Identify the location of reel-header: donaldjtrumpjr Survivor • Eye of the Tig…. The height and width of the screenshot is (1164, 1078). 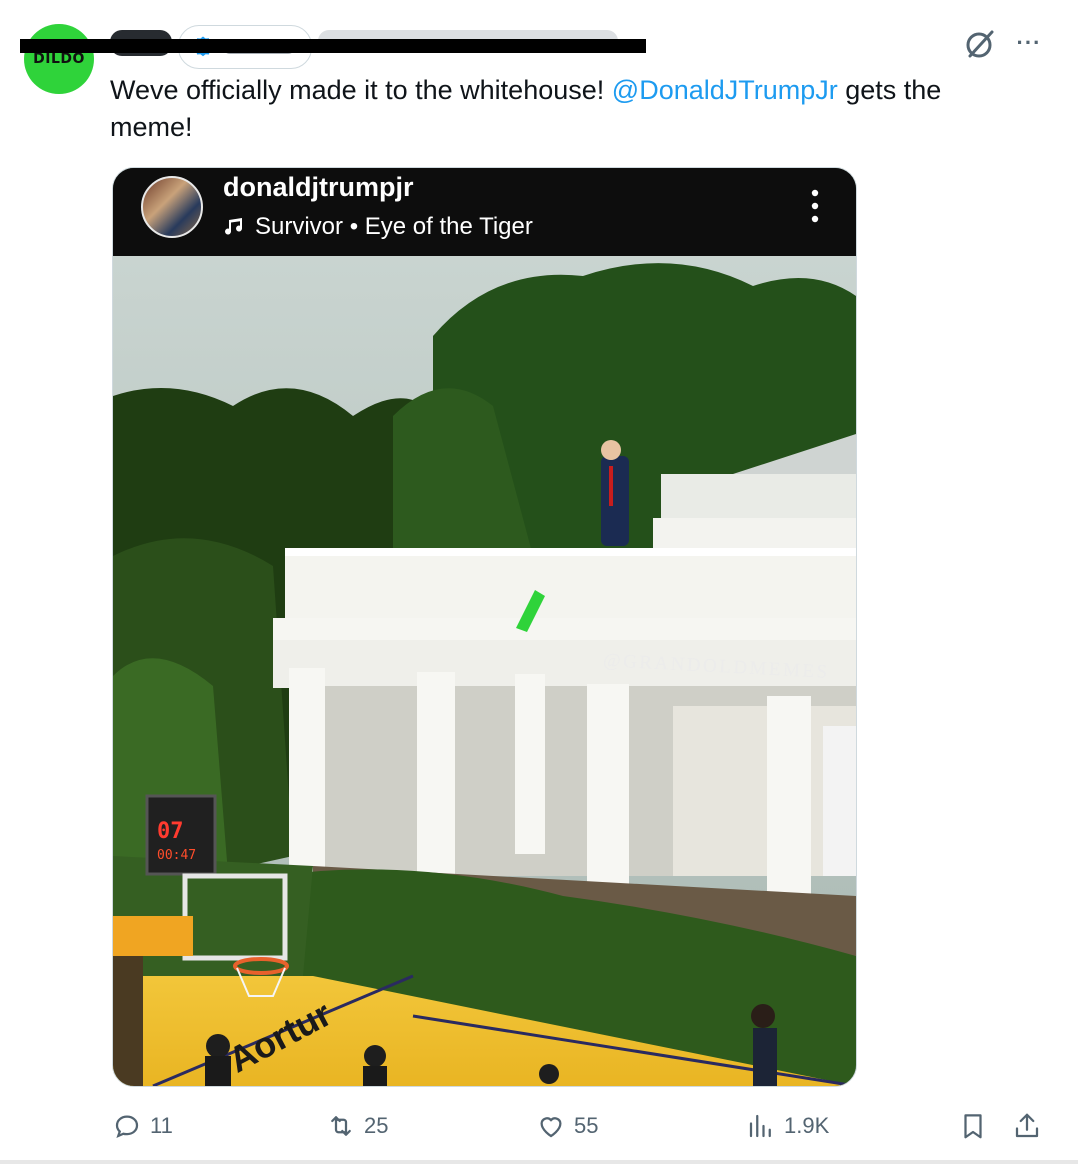
(484, 212).